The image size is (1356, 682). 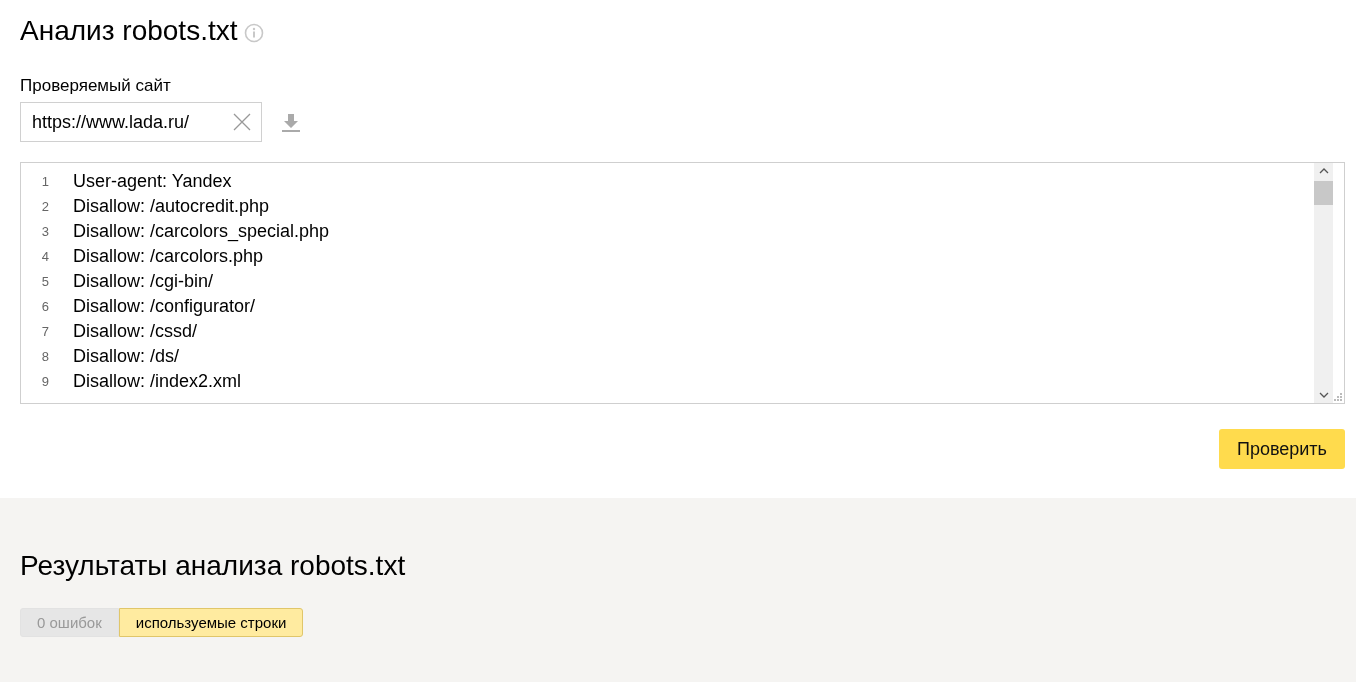 What do you see at coordinates (143, 281) in the screenshot?
I see `code-line: Disallow: /cgi-bin/` at bounding box center [143, 281].